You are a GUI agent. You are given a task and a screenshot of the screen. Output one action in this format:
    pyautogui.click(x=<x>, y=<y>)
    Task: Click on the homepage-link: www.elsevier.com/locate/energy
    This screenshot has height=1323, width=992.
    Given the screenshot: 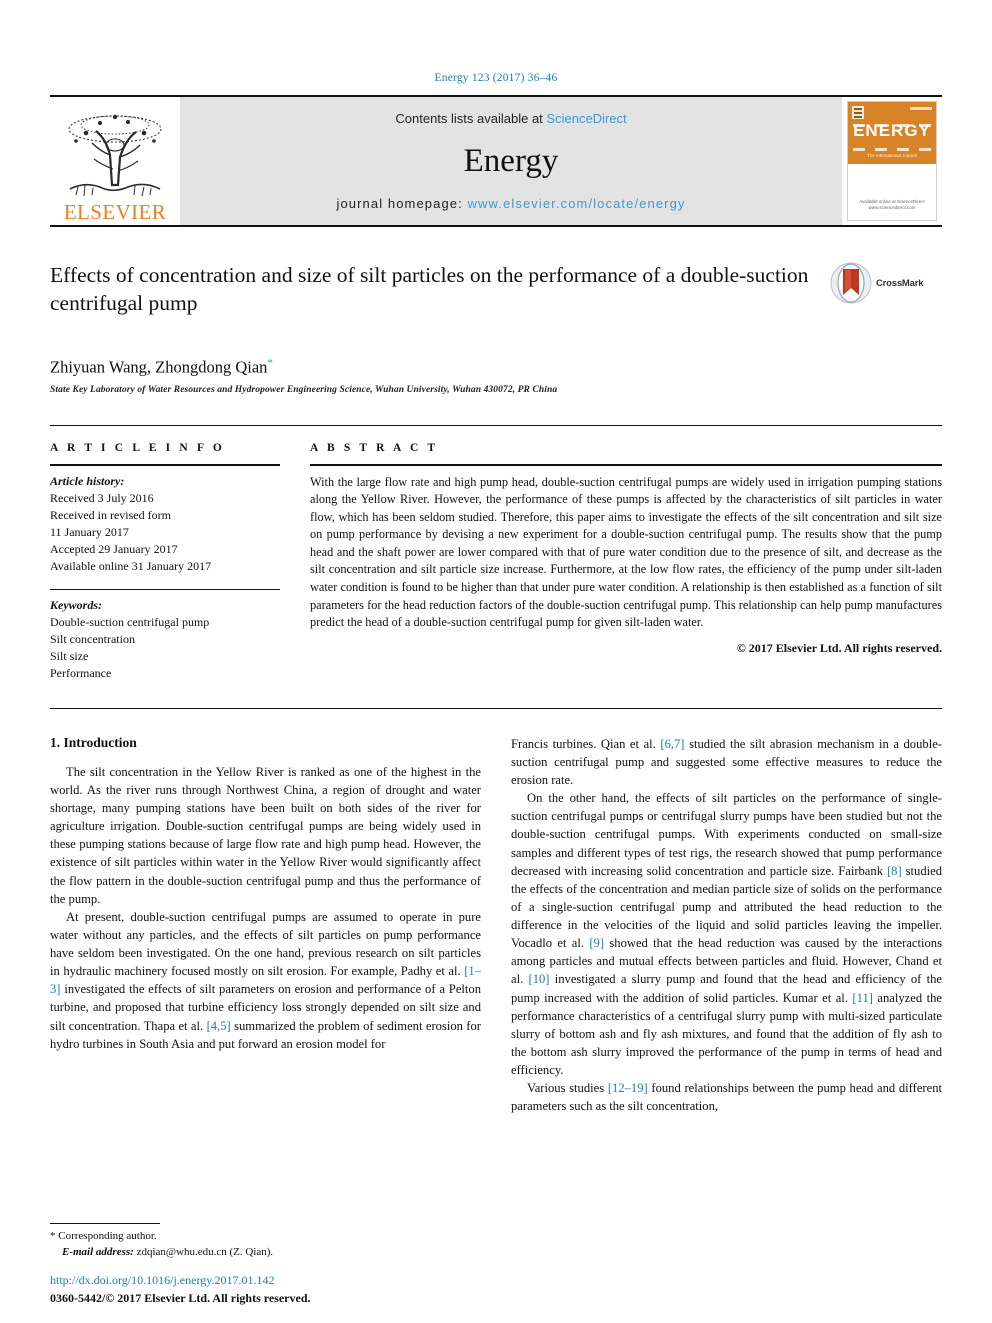 What is the action you would take?
    pyautogui.click(x=577, y=203)
    